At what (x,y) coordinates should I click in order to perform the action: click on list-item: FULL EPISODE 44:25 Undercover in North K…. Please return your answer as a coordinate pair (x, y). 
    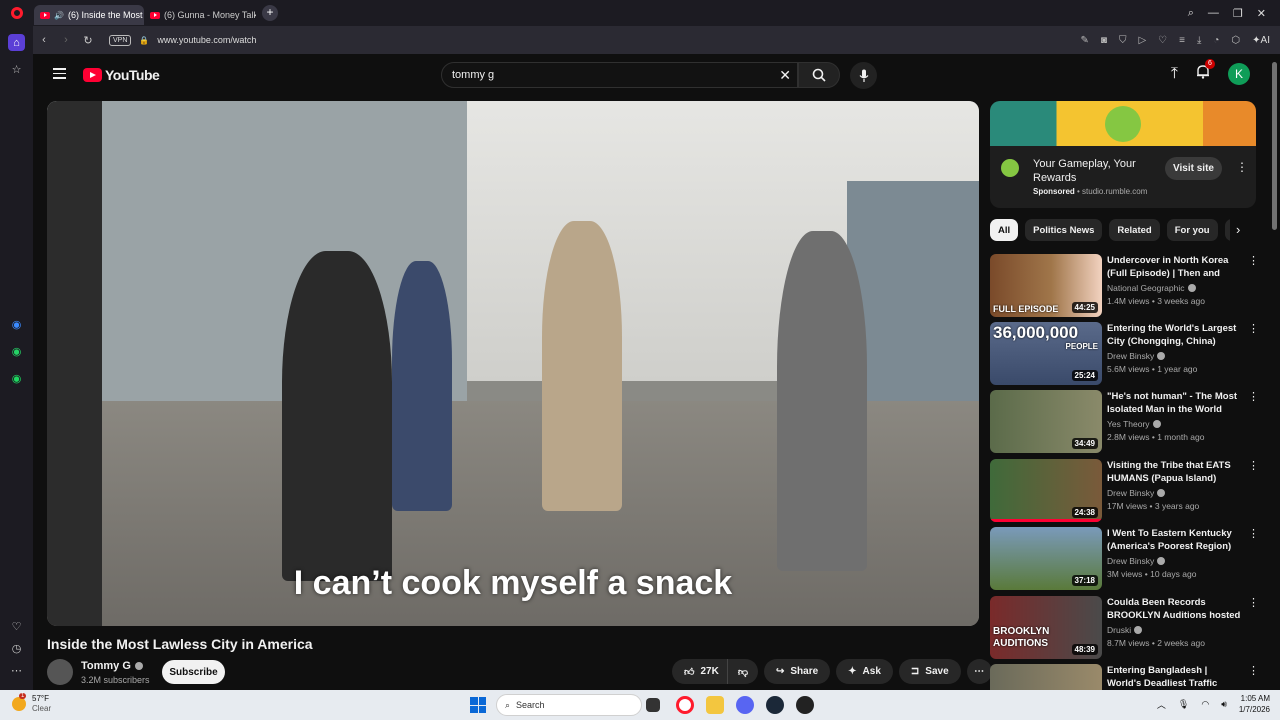
    Looking at the image, I should click on (1124, 286).